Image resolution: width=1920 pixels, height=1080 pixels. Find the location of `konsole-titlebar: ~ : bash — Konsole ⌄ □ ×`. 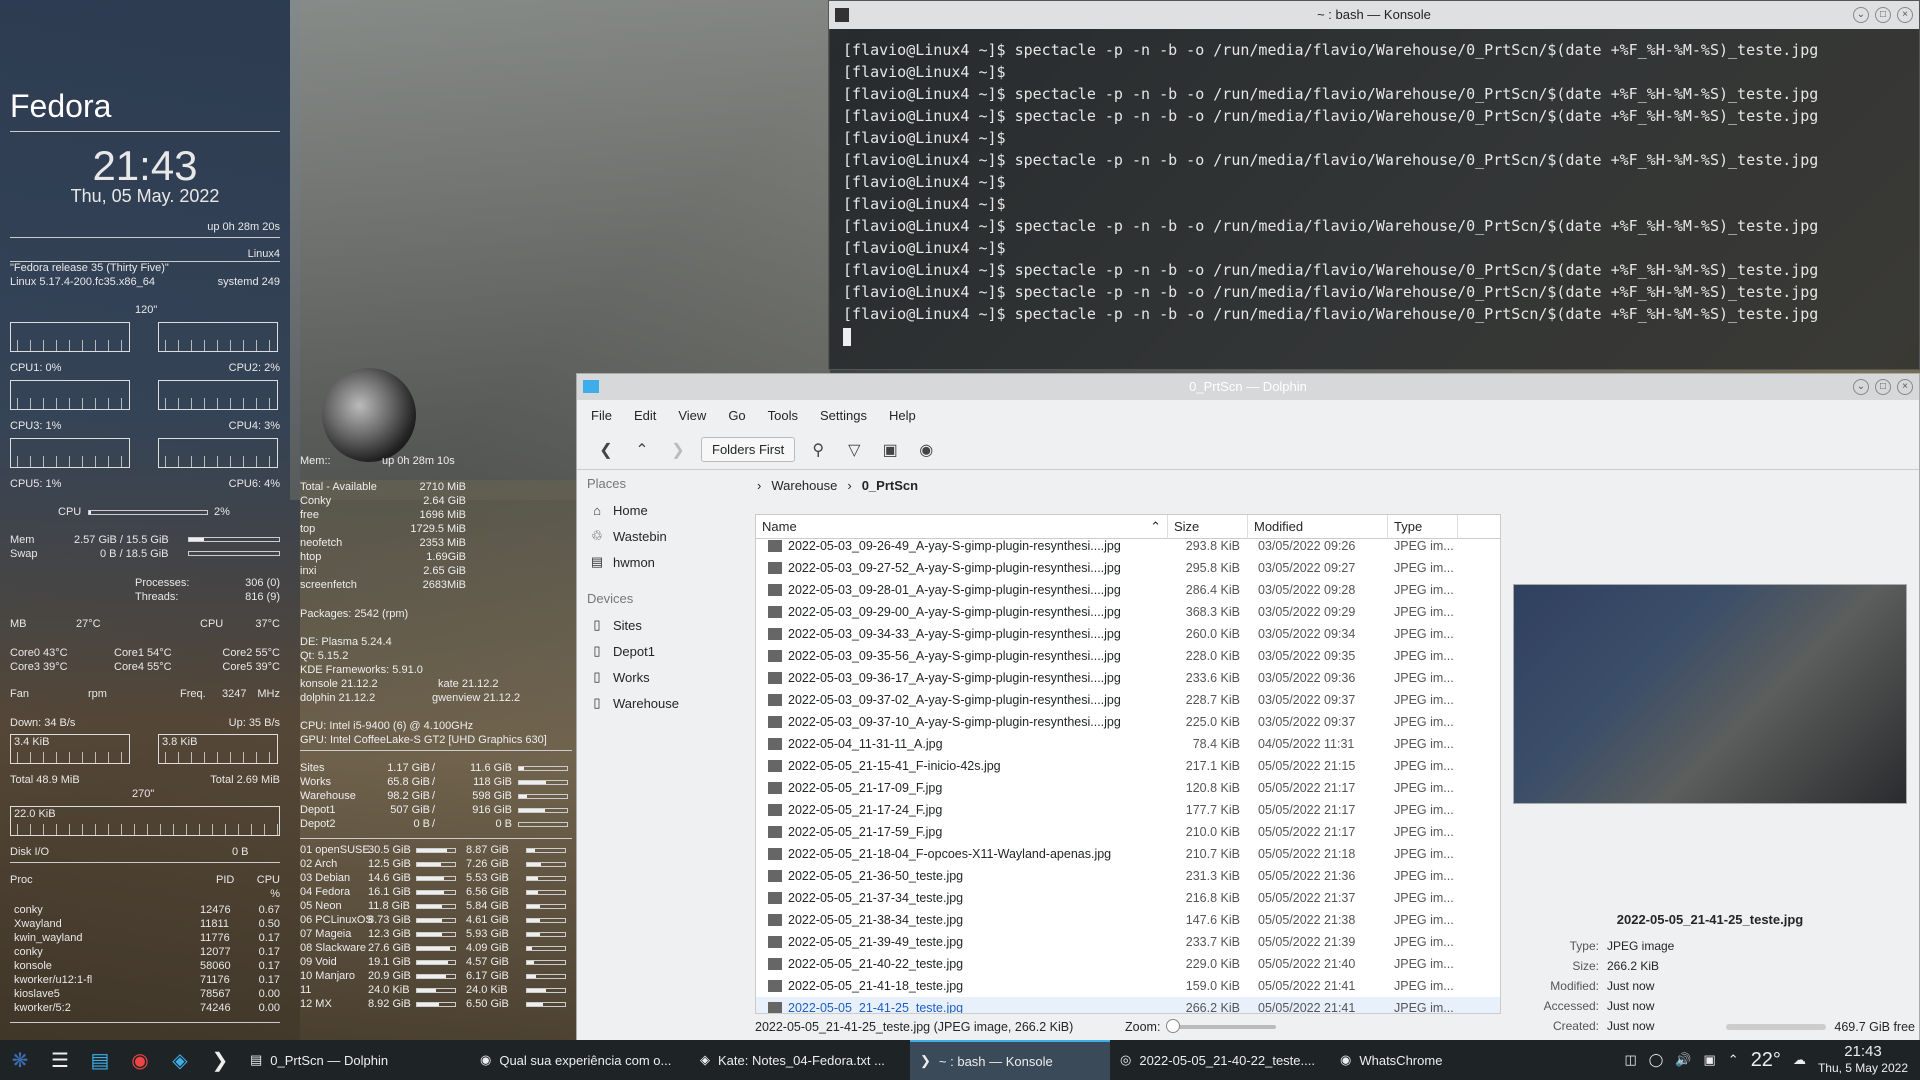

konsole-titlebar: ~ : bash — Konsole ⌄ □ × is located at coordinates (1374, 15).